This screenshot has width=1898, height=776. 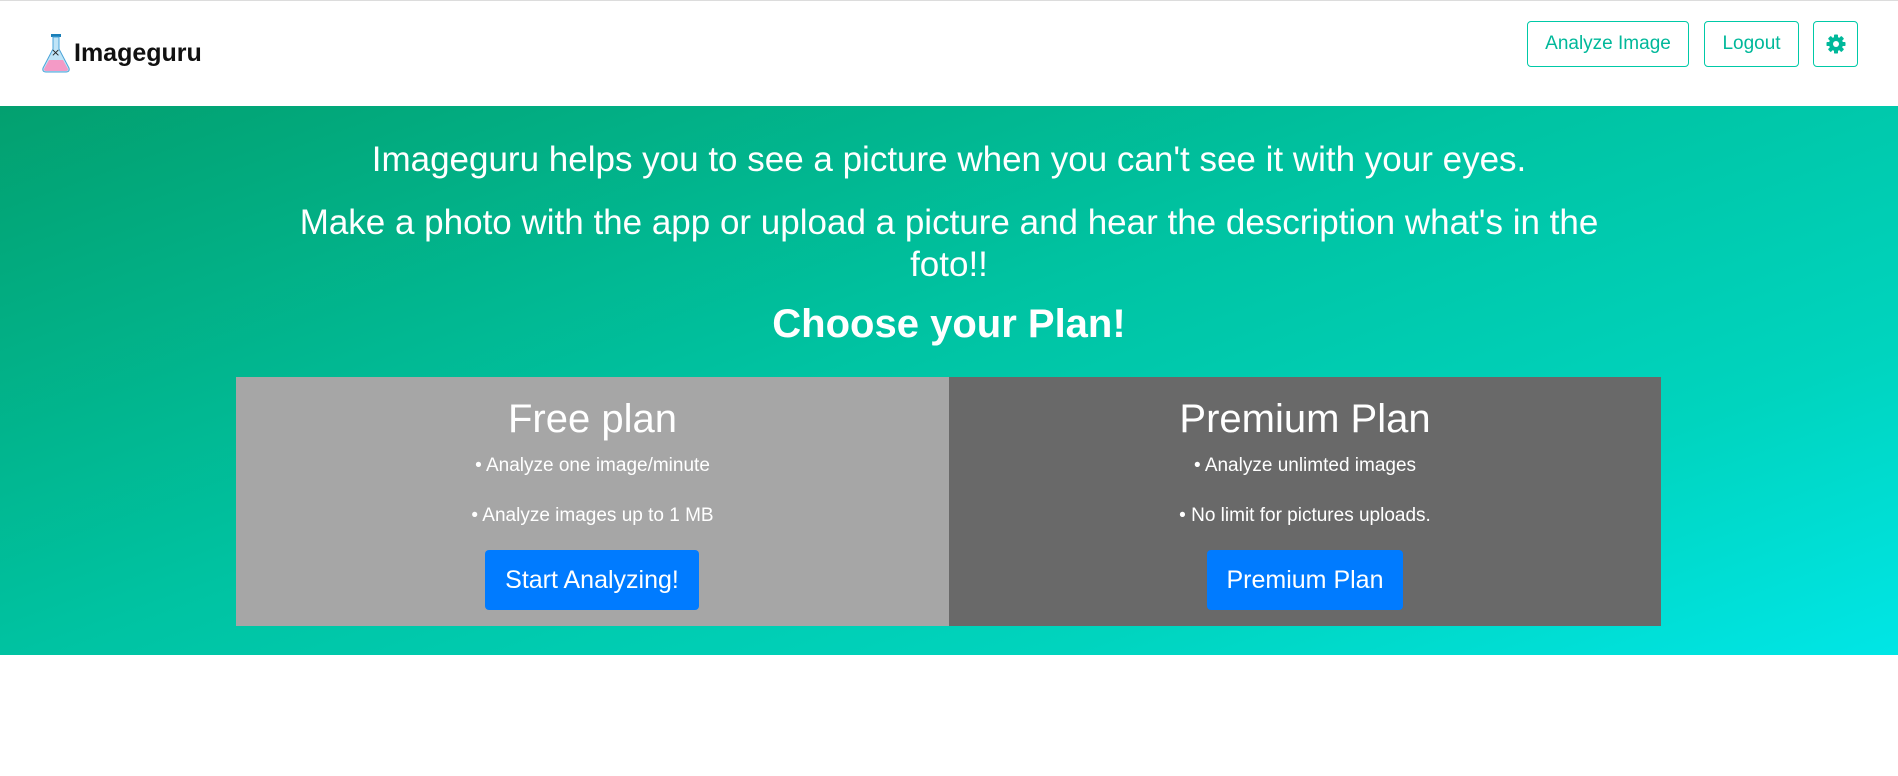 What do you see at coordinates (1305, 419) in the screenshot?
I see `plan-title: Premium Plan` at bounding box center [1305, 419].